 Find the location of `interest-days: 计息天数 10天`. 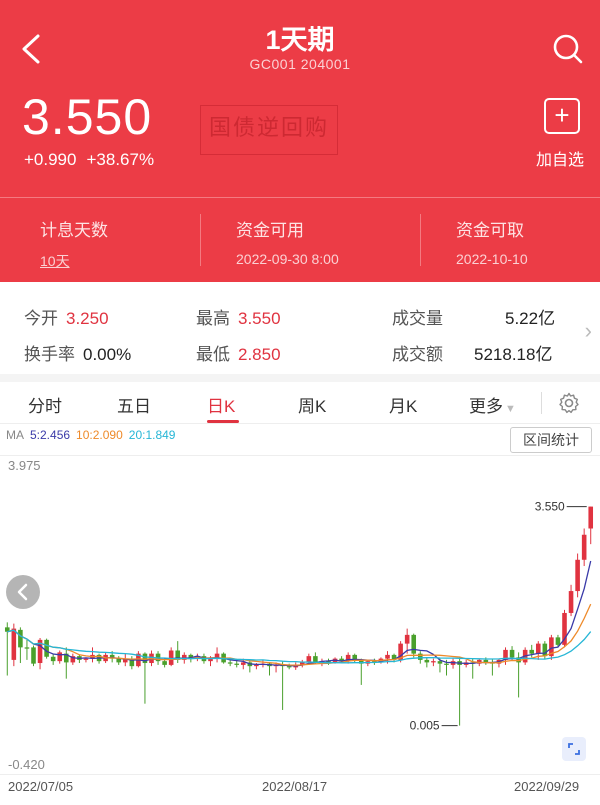

interest-days: 计息天数 10天 is located at coordinates (74, 243).